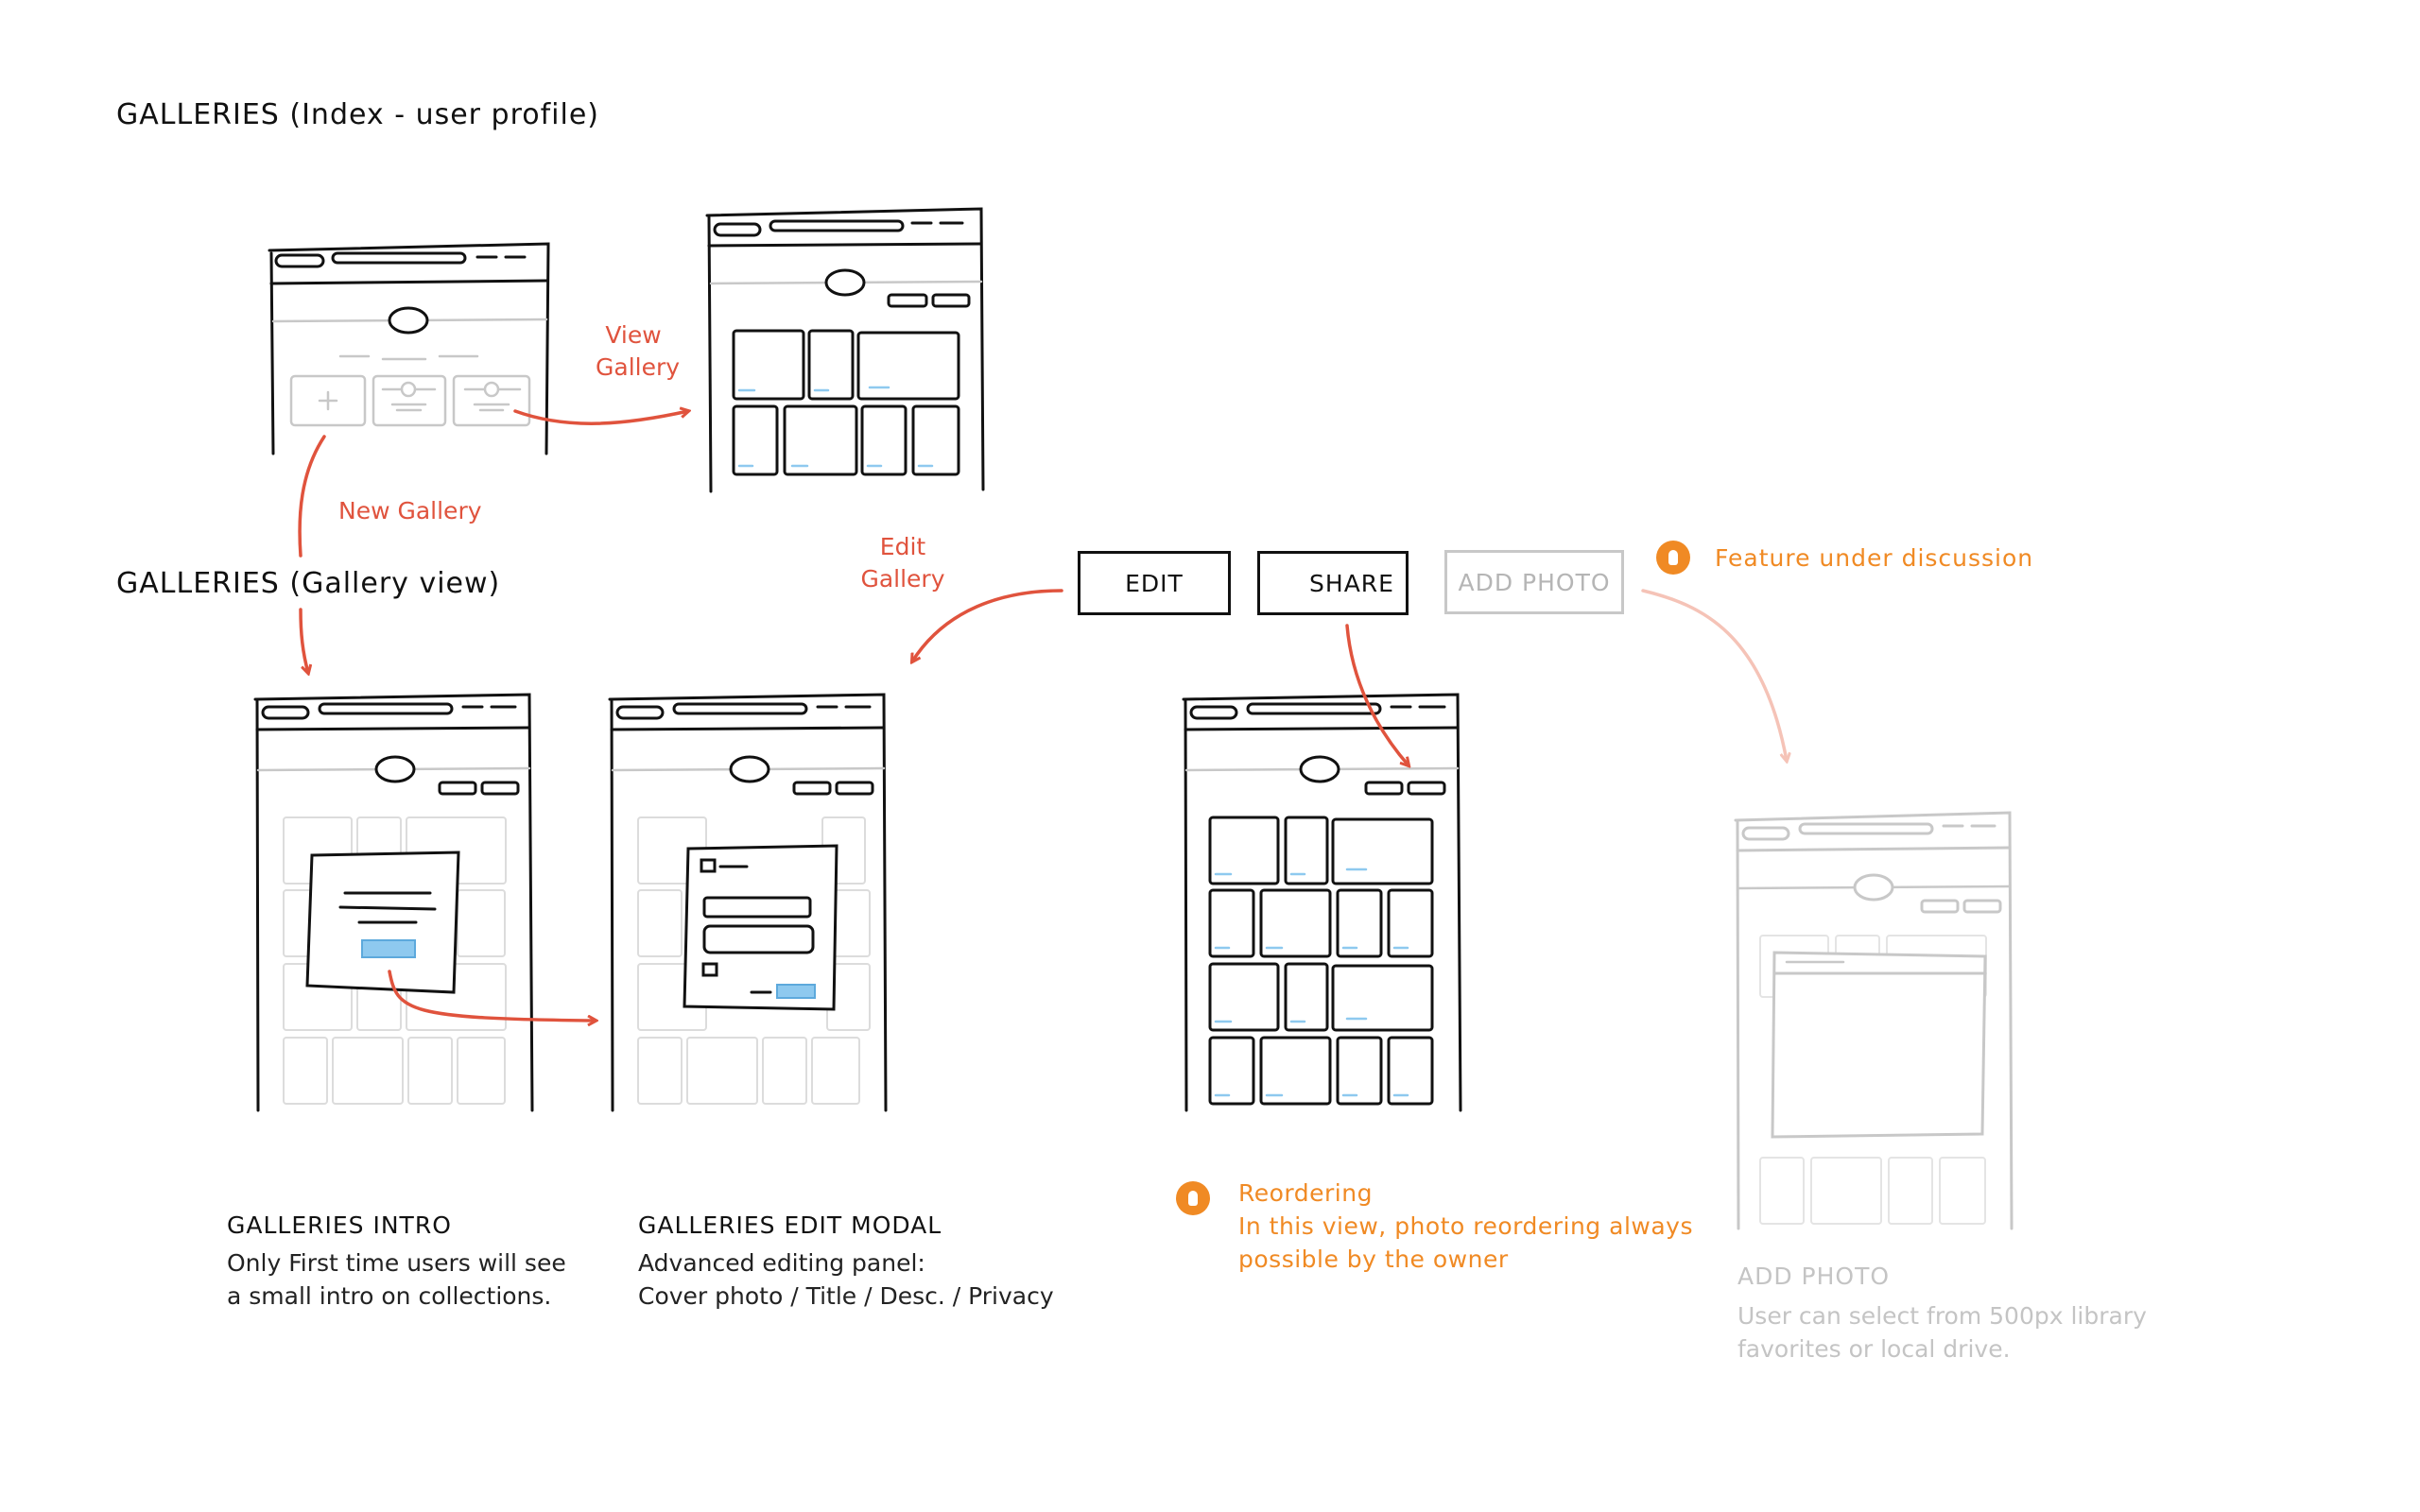 The height and width of the screenshot is (1512, 2420). Describe the element at coordinates (748, 902) in the screenshot. I see `wireframe-edit-modal` at that location.